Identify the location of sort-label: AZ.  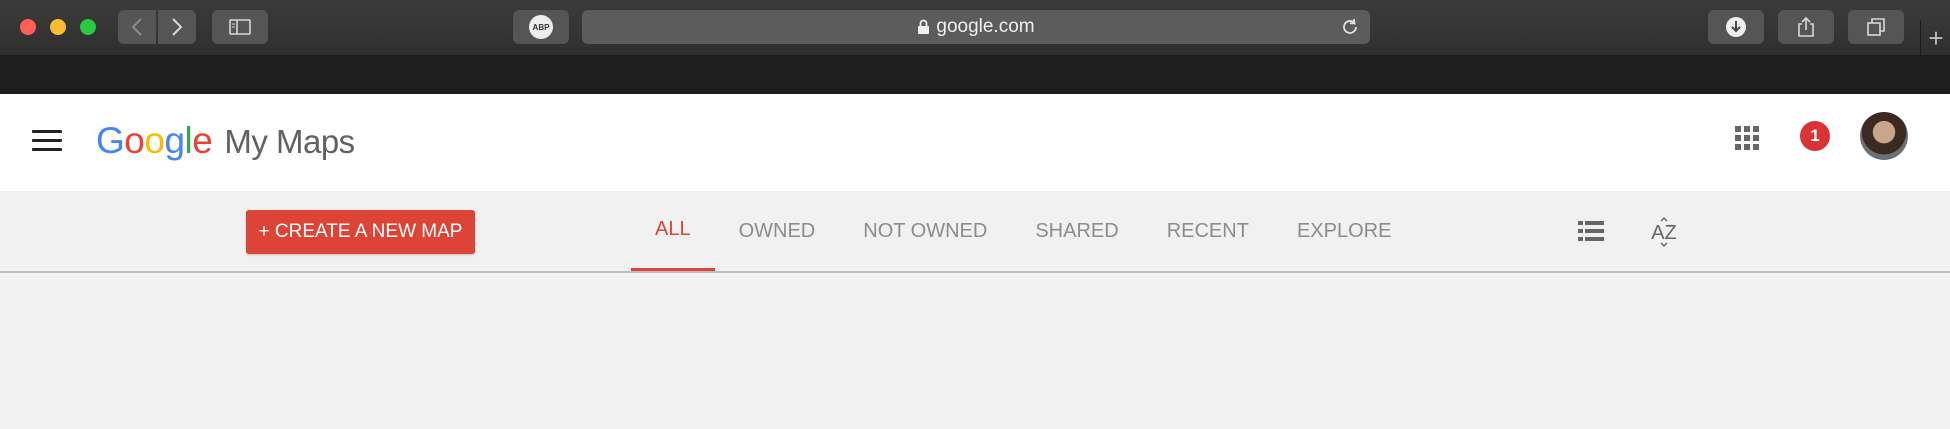
(1664, 233).